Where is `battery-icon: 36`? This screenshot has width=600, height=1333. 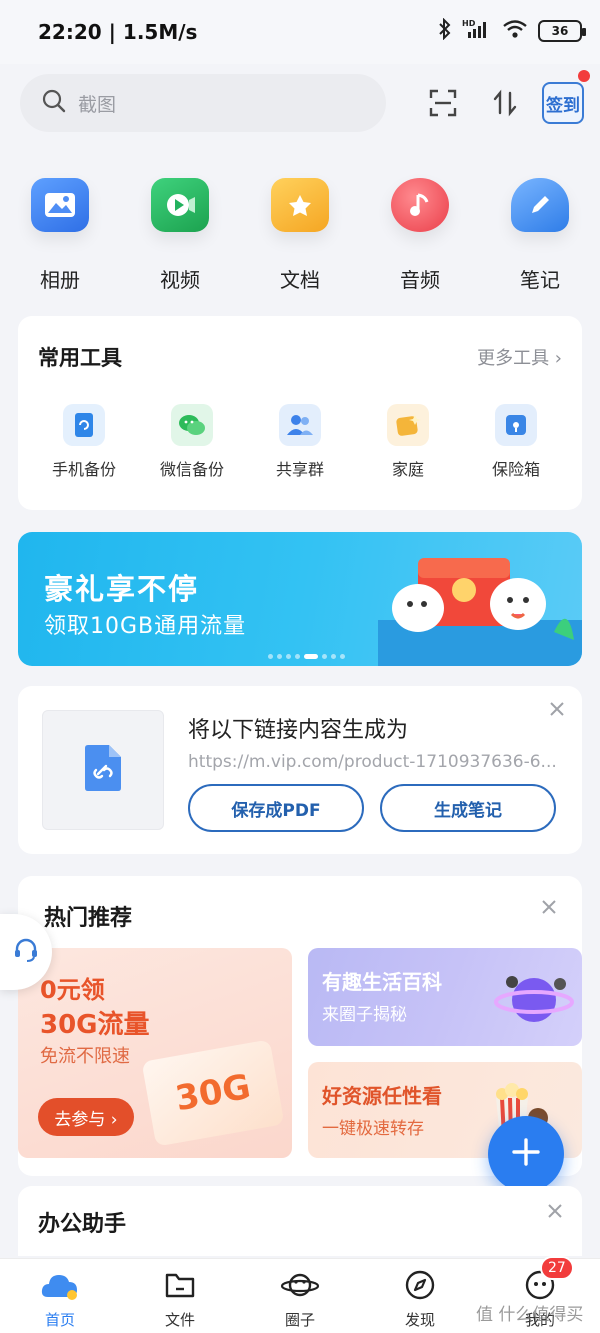
battery-icon: 36 is located at coordinates (562, 31).